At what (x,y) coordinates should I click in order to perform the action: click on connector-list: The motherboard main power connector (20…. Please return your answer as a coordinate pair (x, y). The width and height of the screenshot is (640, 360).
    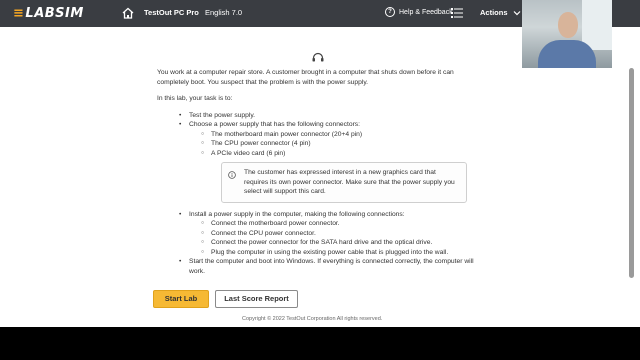
    Looking at the image, I should click on (341, 144).